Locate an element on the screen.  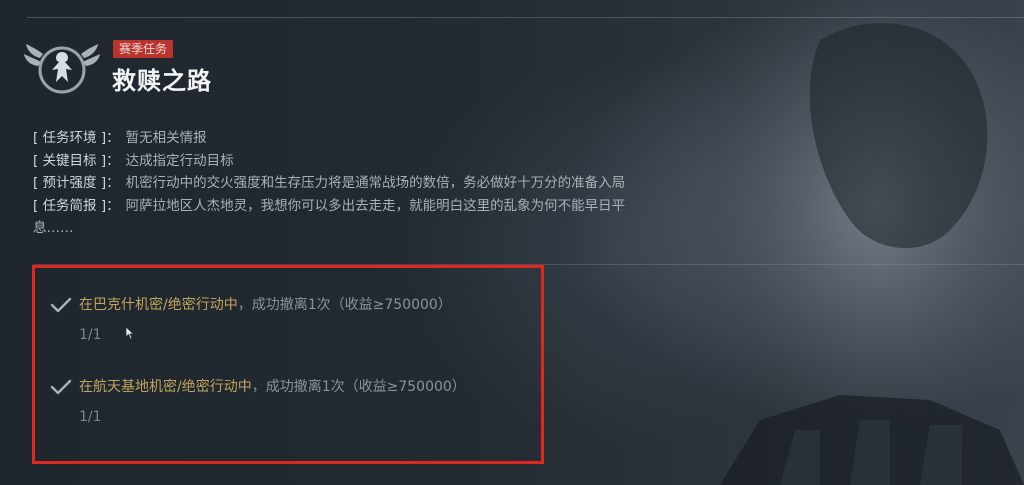
briefing-row-environment: [ 任务环境 ]： 暂无相关情报 is located at coordinates (383, 138).